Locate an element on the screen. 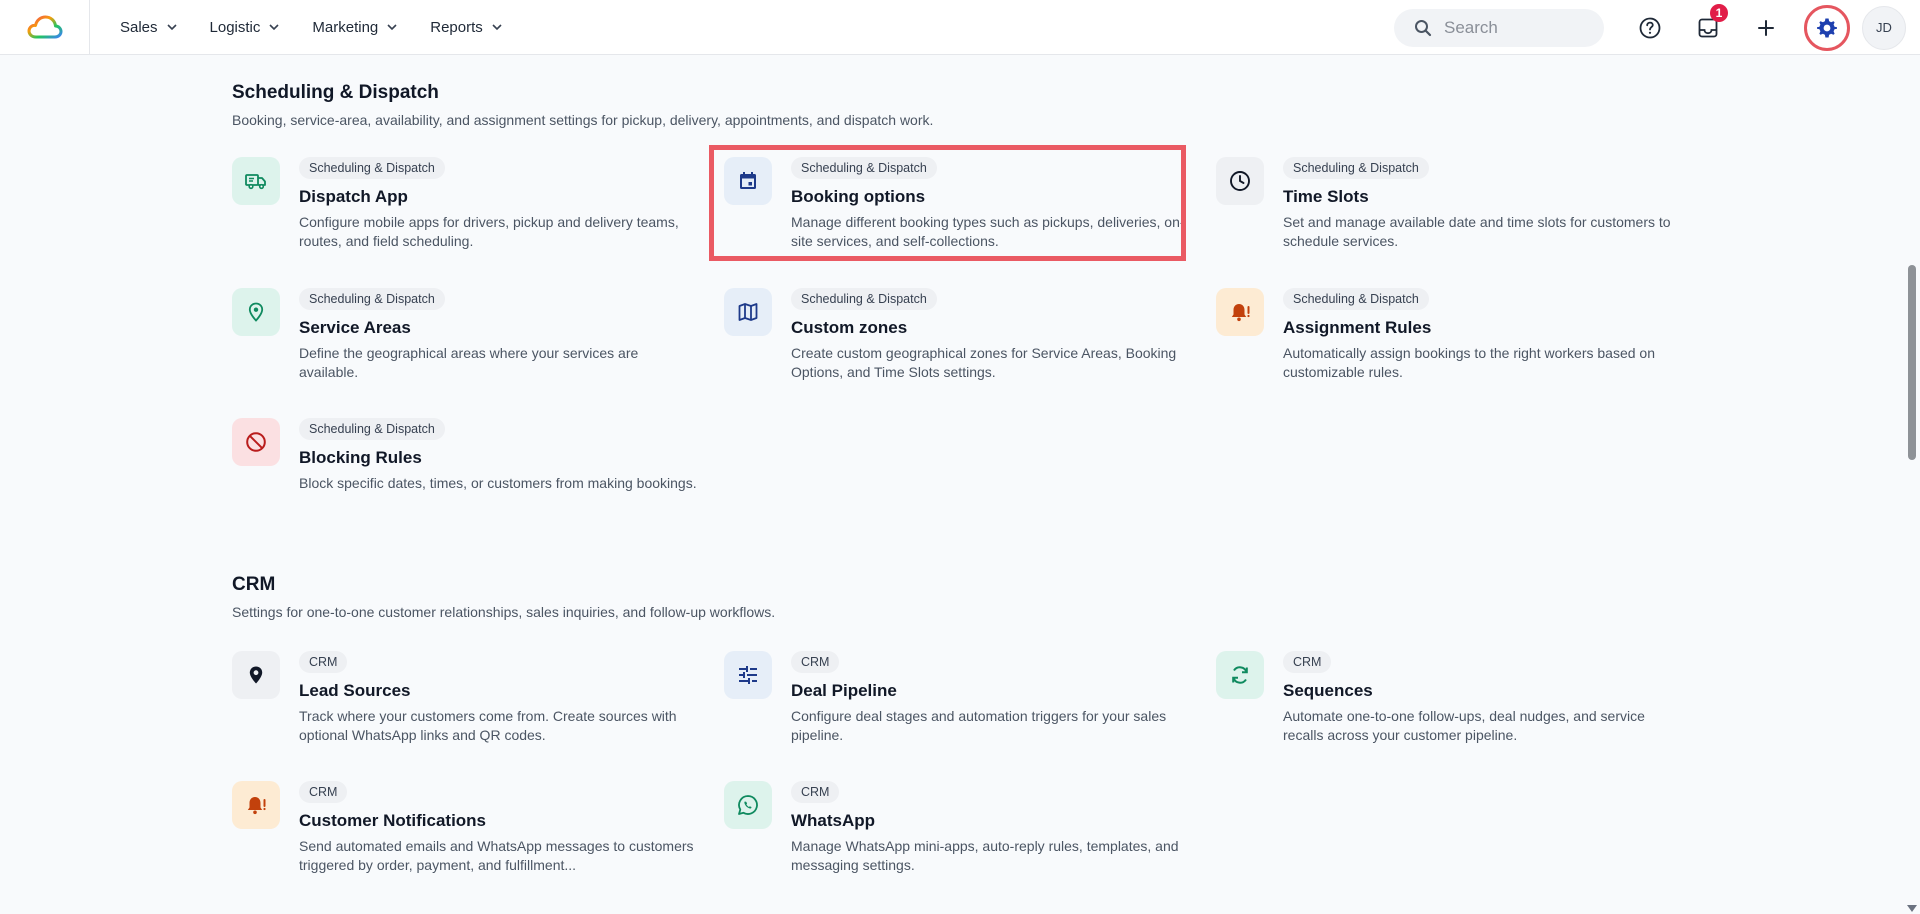  gear-icon is located at coordinates (1827, 27).